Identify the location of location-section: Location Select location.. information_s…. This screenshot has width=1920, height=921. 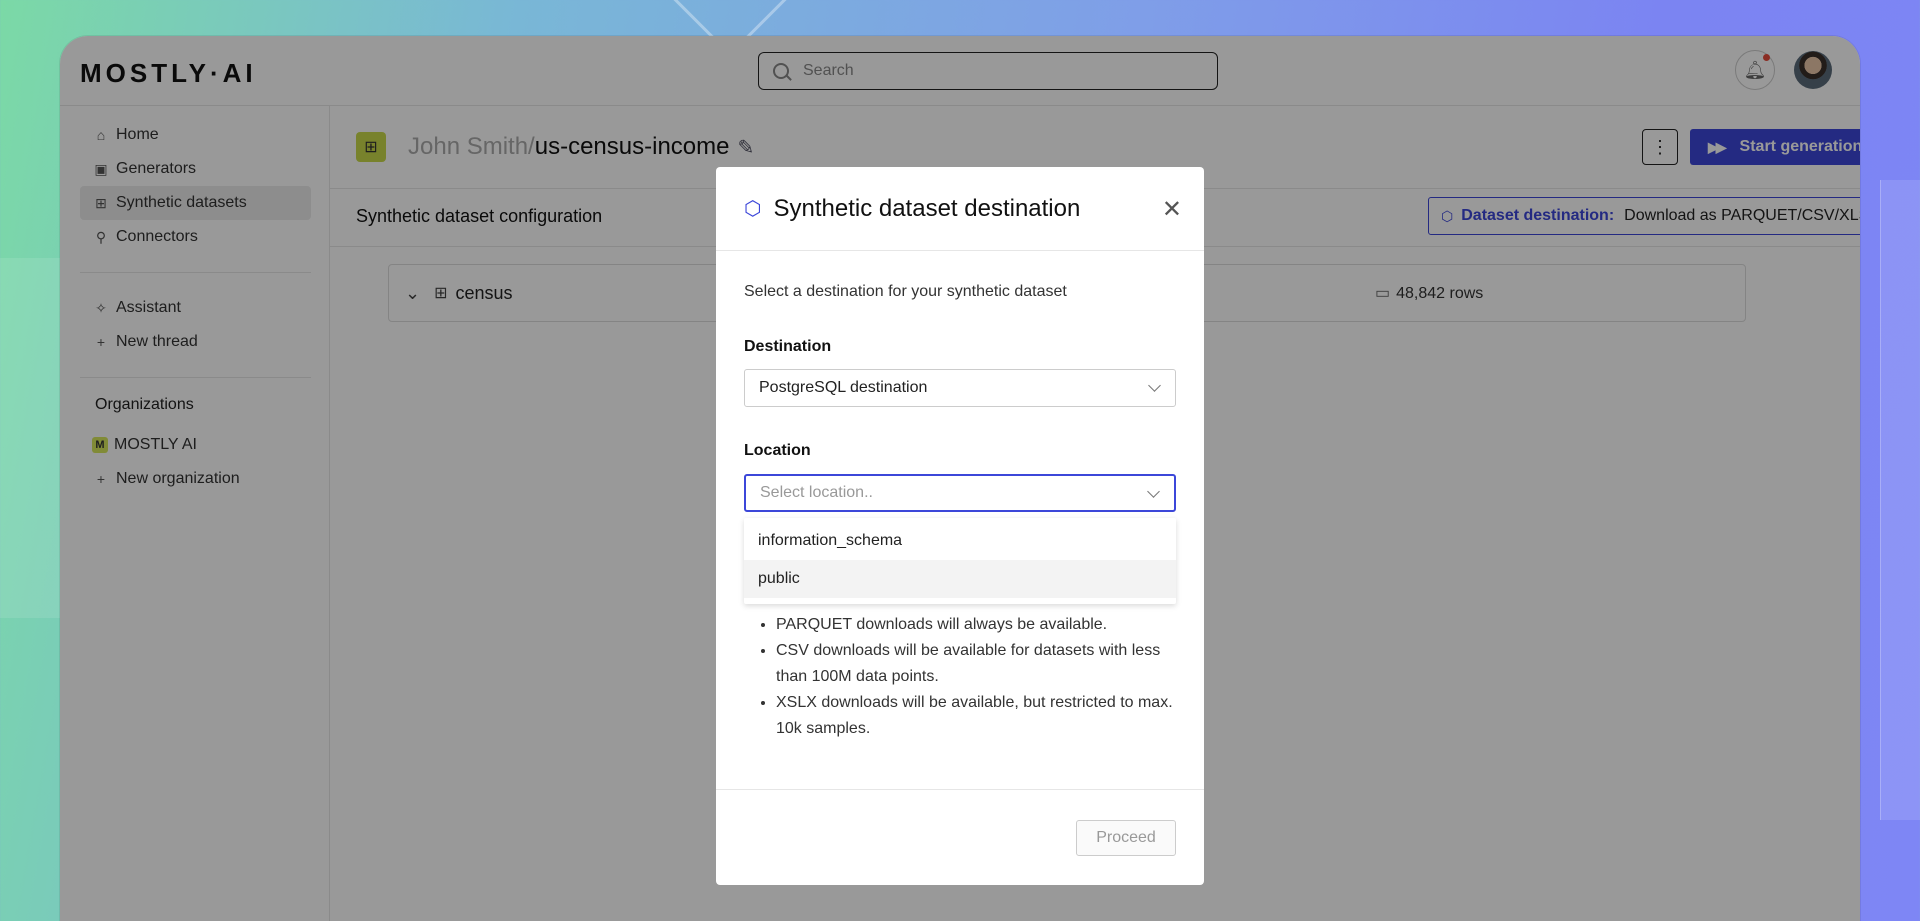
(961, 524).